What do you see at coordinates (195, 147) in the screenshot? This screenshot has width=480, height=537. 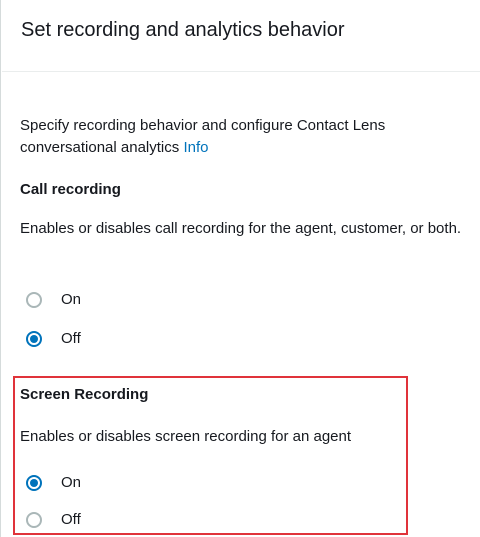 I see `info-link: Info` at bounding box center [195, 147].